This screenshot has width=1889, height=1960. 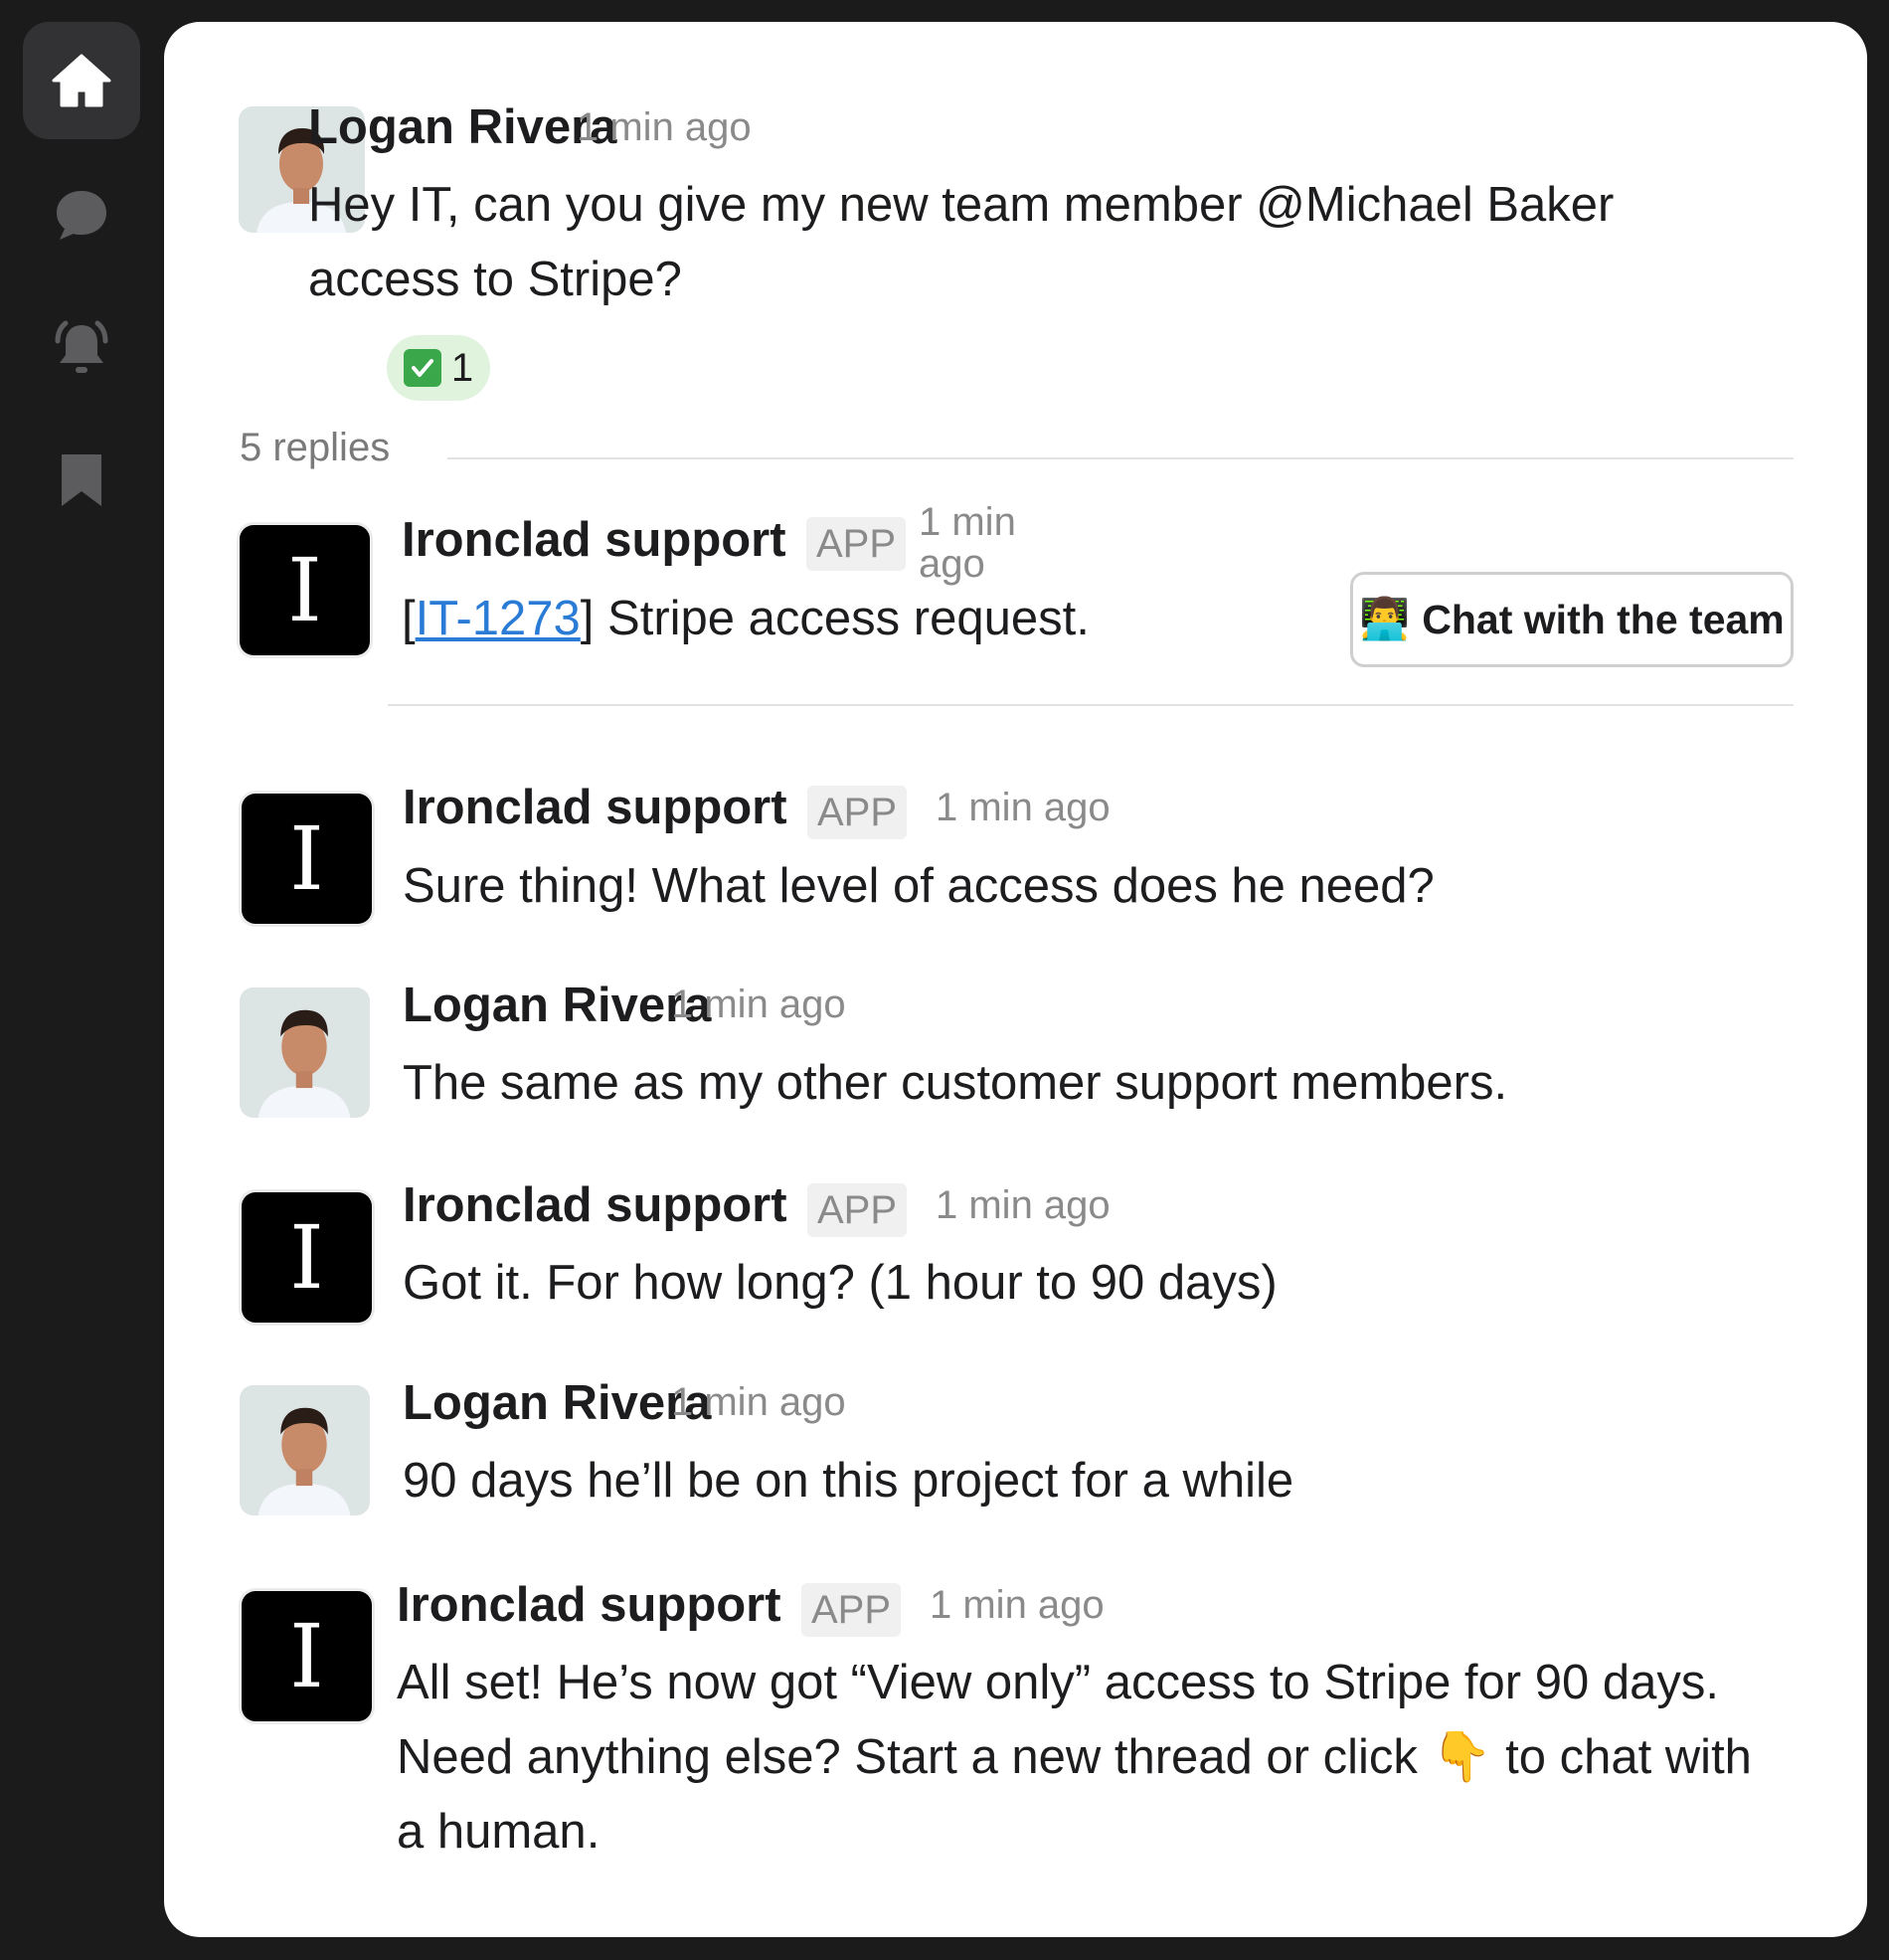 I want to click on sidebar-item-notifications, so click(x=81, y=349).